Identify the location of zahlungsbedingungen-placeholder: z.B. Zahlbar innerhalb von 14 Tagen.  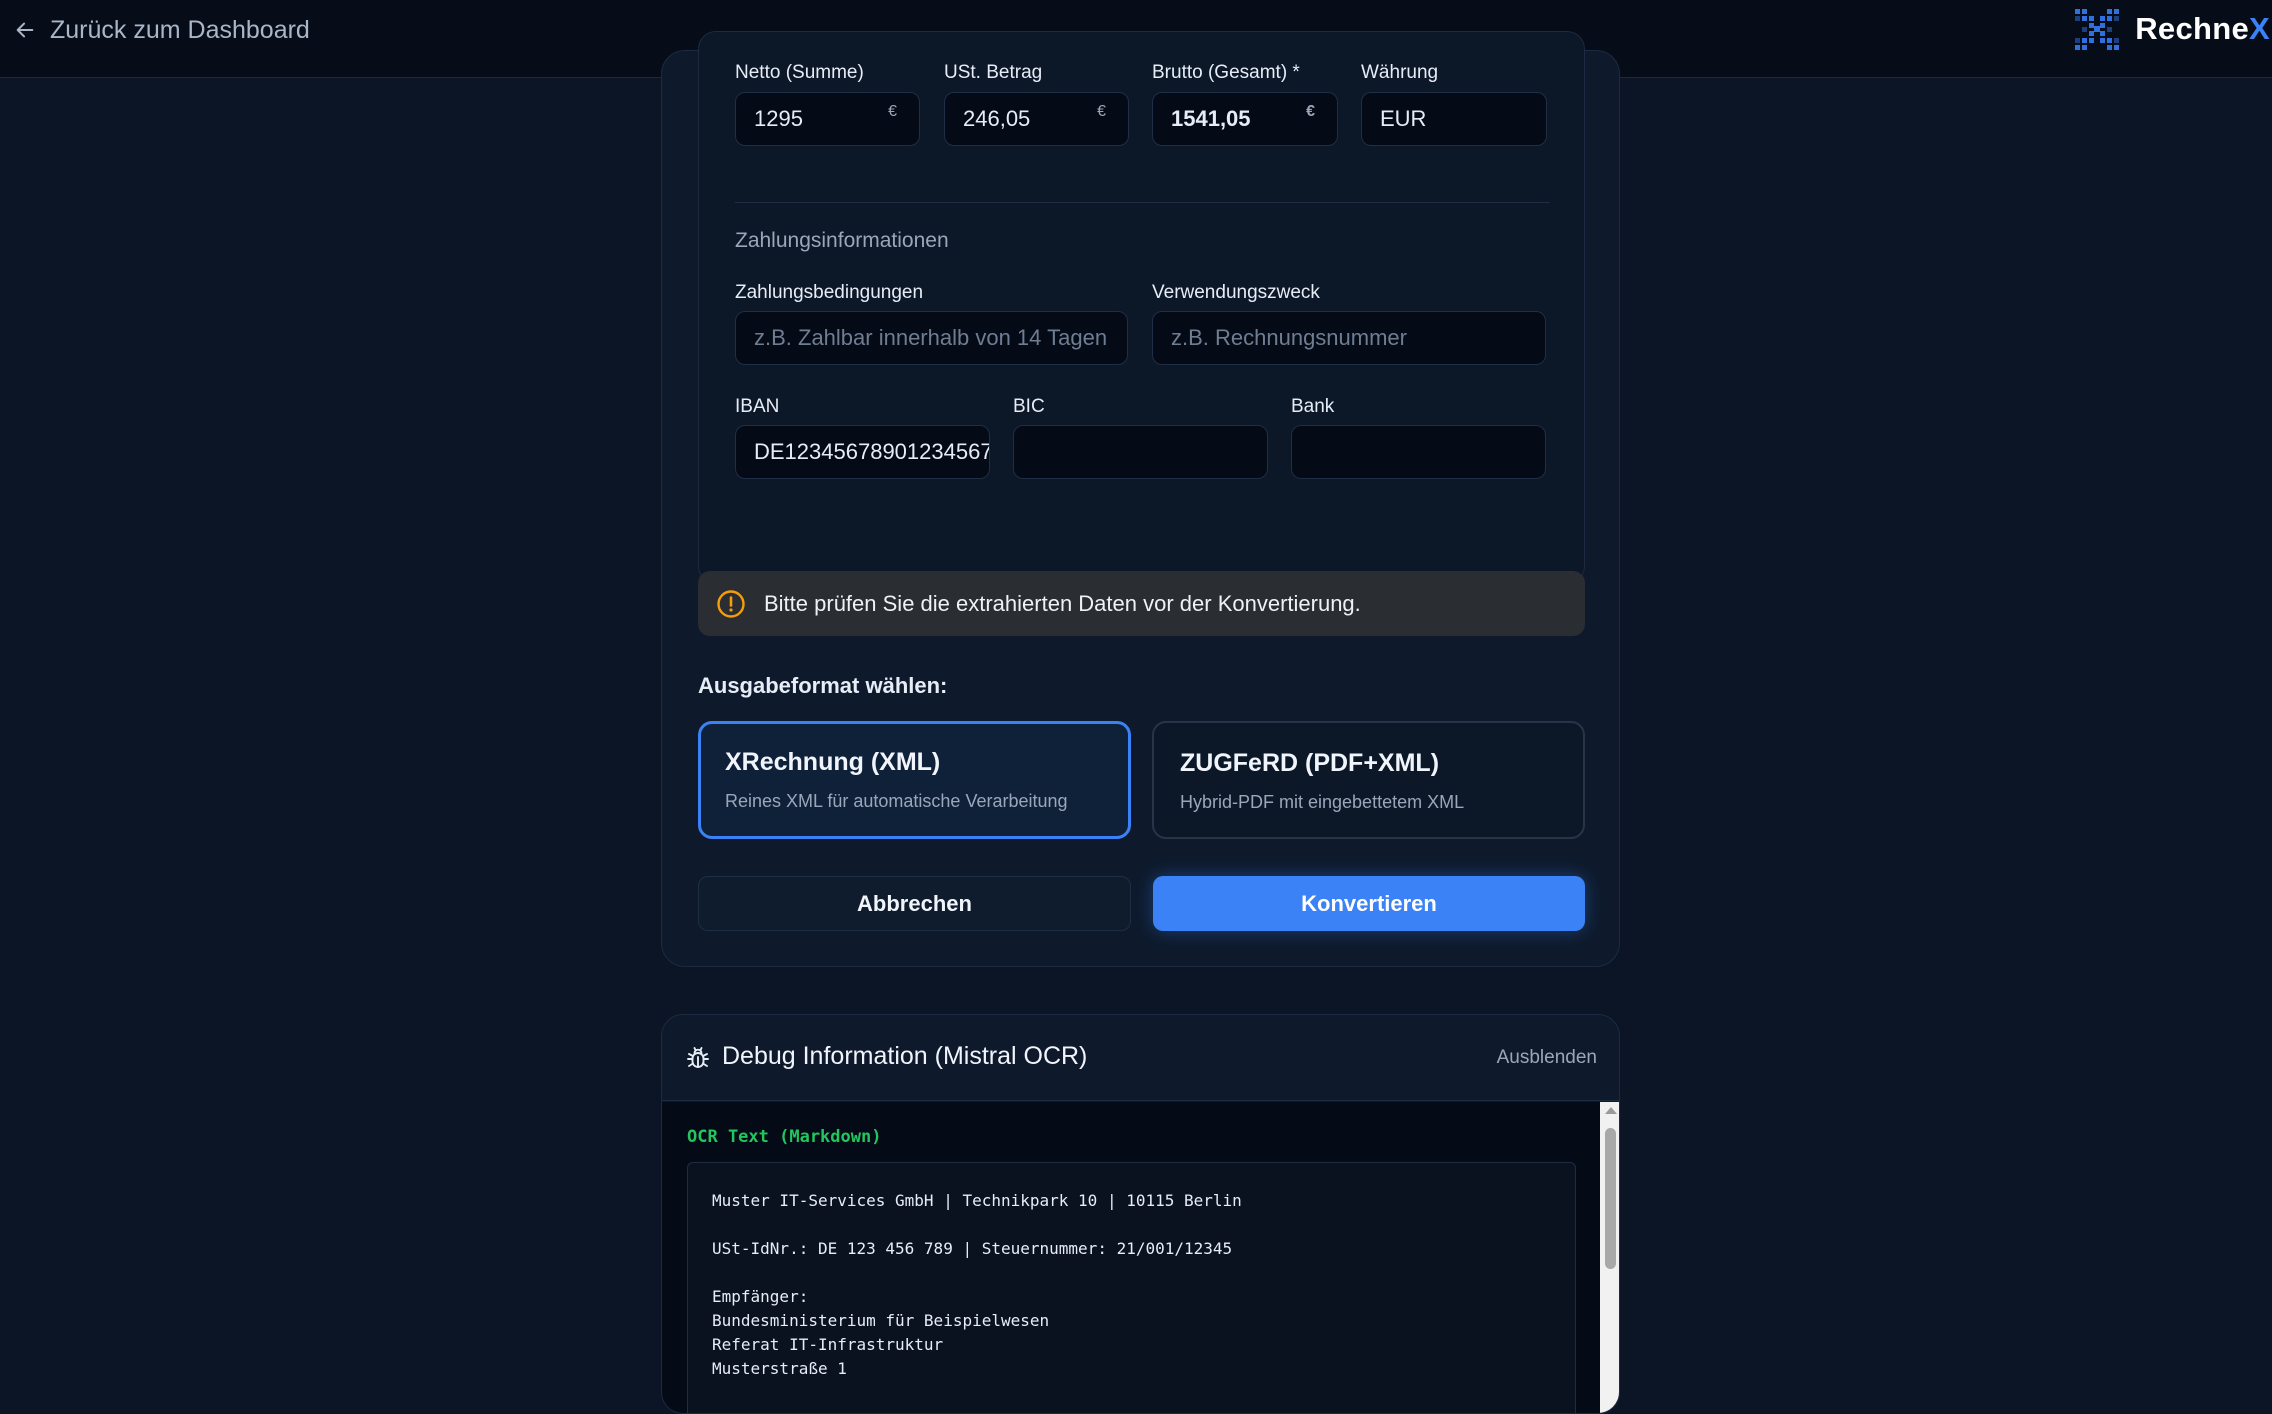
(931, 337).